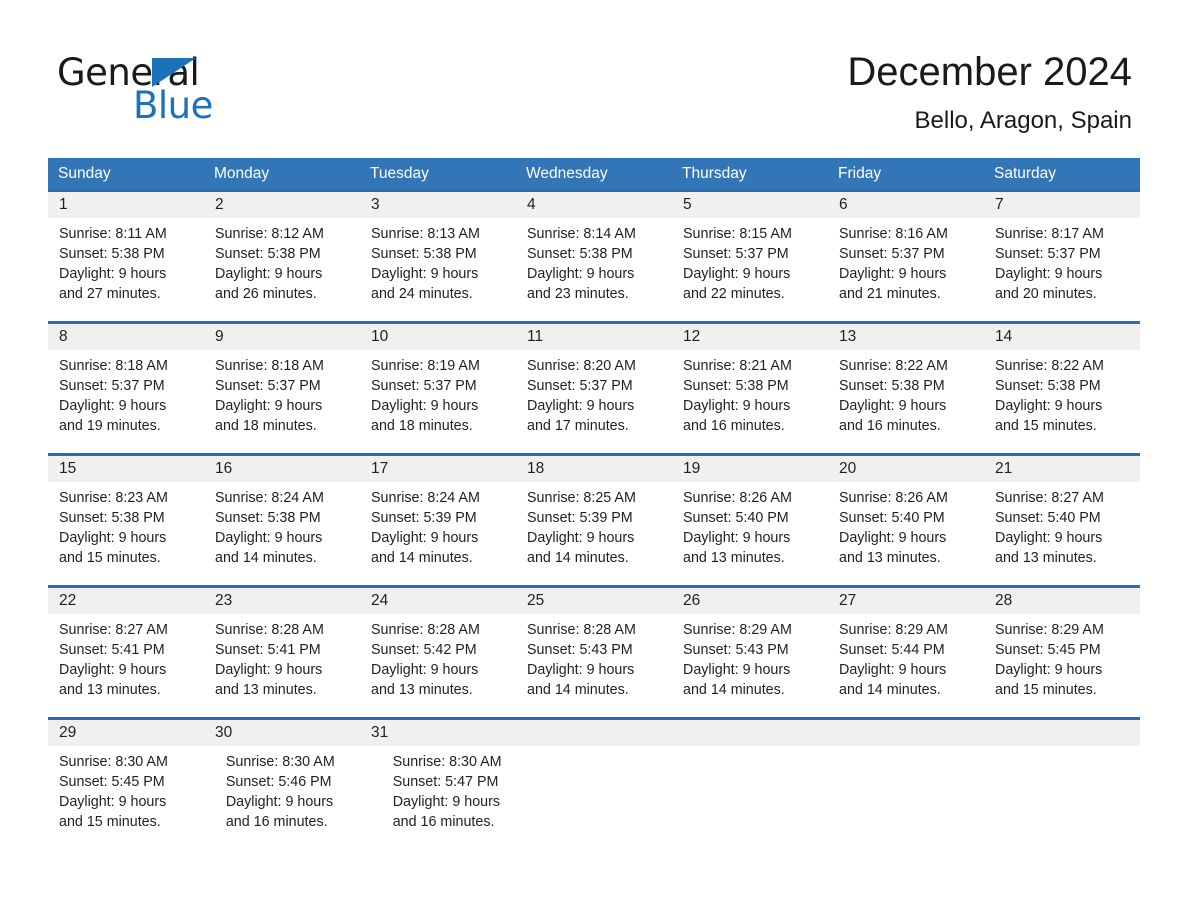 The image size is (1188, 918). I want to click on day-number: 19, so click(750, 469).